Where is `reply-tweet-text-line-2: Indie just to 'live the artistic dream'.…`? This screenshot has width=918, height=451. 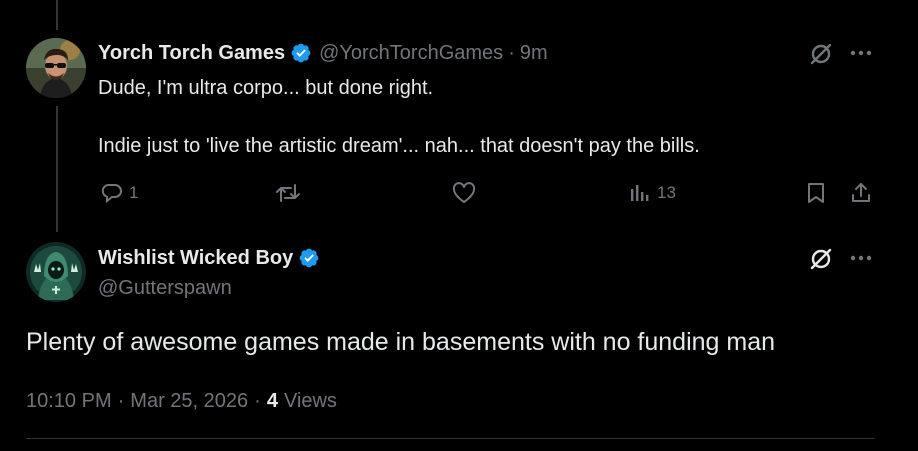
reply-tweet-text-line-2: Indie just to 'live the artistic dream'.… is located at coordinates (399, 146).